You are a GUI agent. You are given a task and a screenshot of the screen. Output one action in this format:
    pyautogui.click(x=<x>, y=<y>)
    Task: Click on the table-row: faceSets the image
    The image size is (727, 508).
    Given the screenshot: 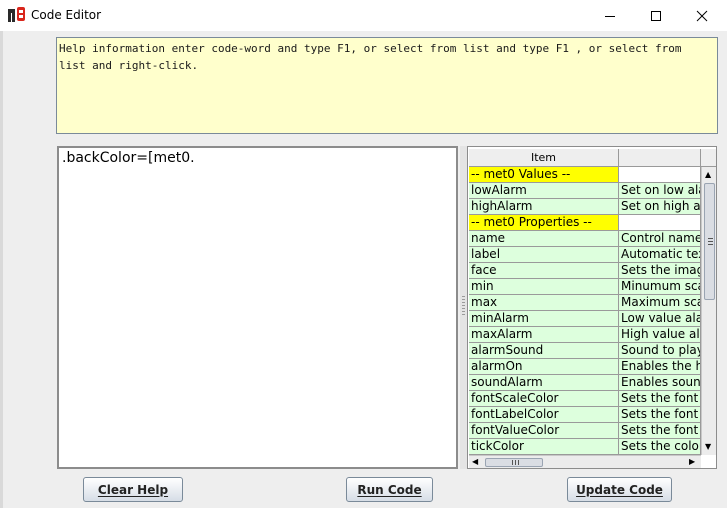 What is the action you would take?
    pyautogui.click(x=585, y=271)
    